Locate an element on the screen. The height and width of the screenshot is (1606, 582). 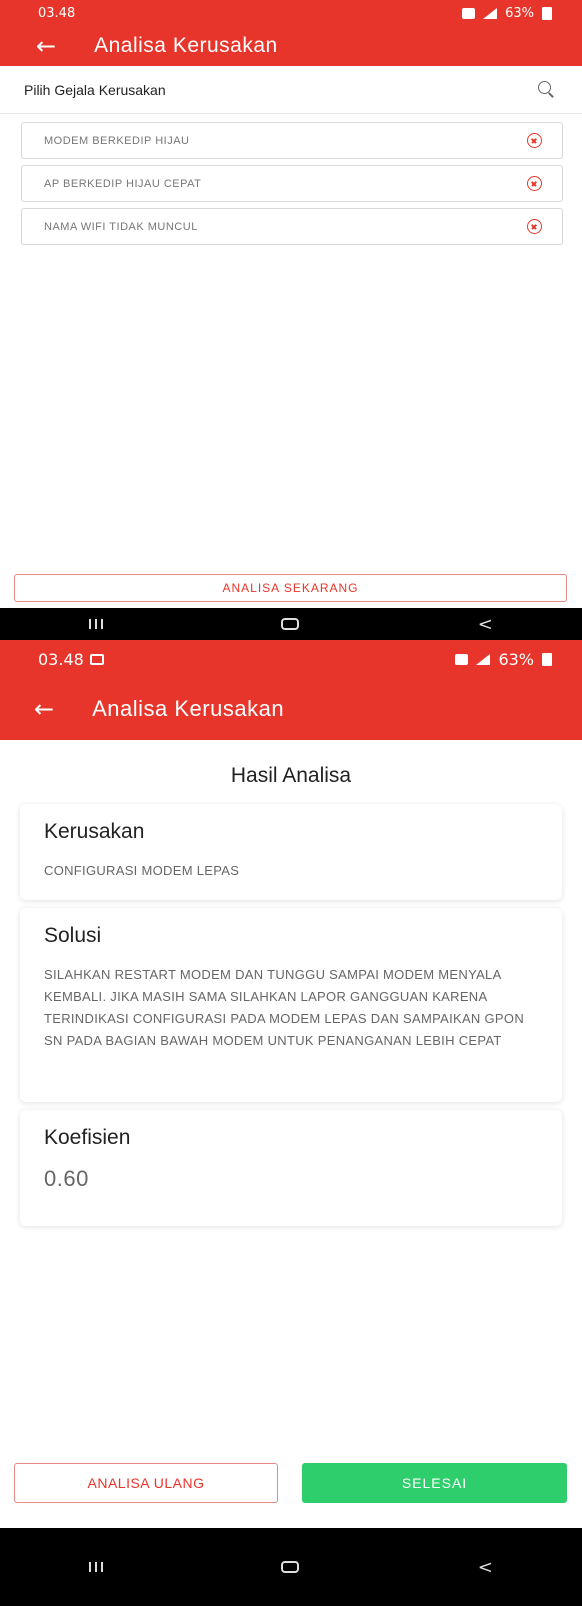
symptom-label: MODEM BERKEDIP HIJAU is located at coordinates (117, 140).